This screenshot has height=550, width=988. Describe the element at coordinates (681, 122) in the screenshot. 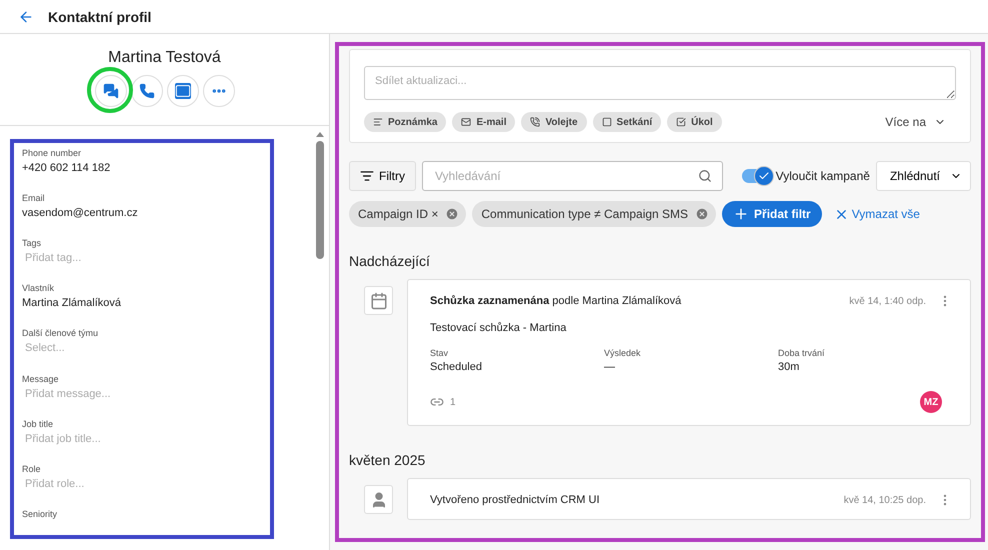

I see `checkbox-icon` at that location.